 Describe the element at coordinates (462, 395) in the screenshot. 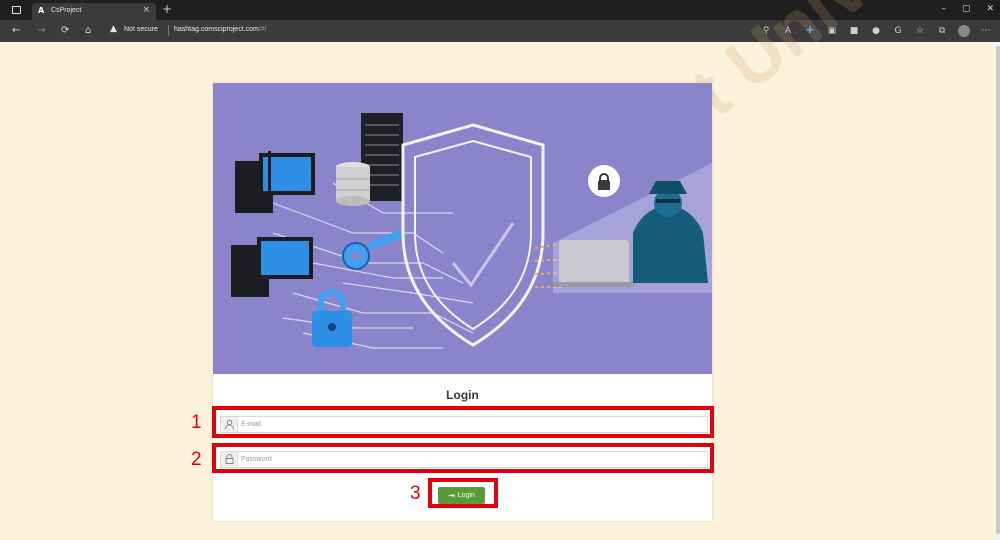

I see `login-title: Login` at that location.